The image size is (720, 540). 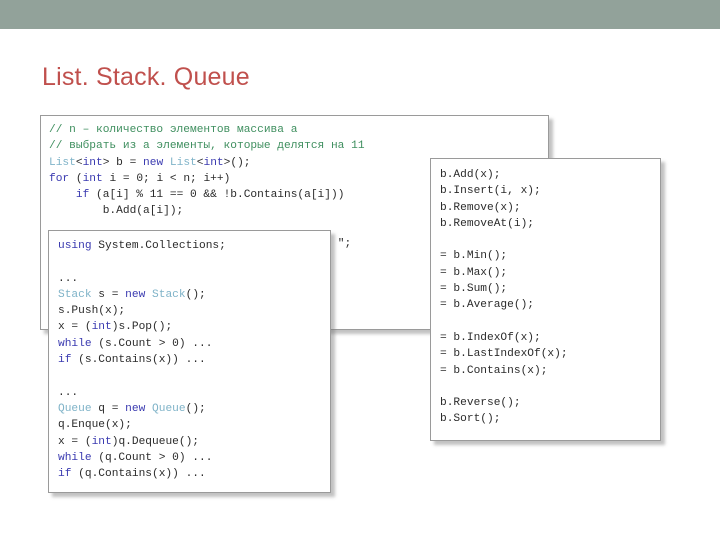 I want to click on code-line: b.Add(x);, so click(x=470, y=175).